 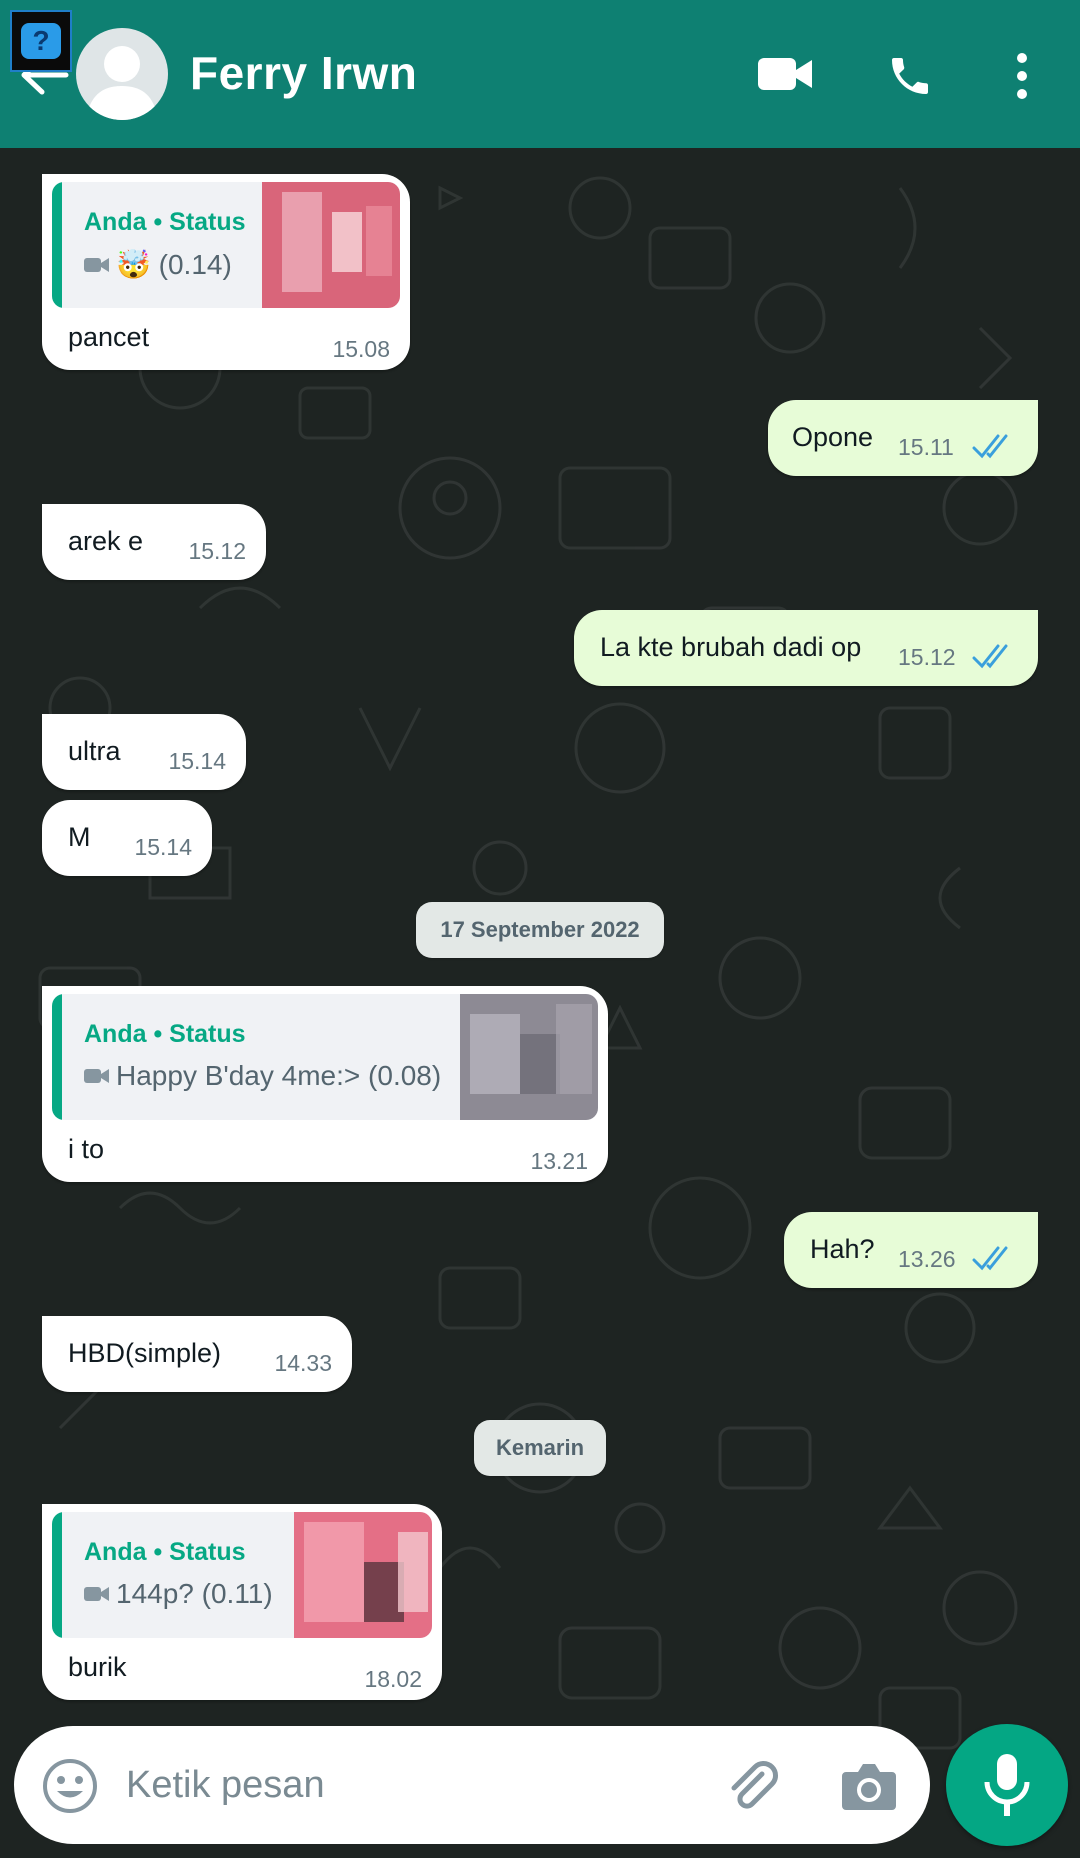 I want to click on date-separator: 17 September 2022, so click(x=540, y=930).